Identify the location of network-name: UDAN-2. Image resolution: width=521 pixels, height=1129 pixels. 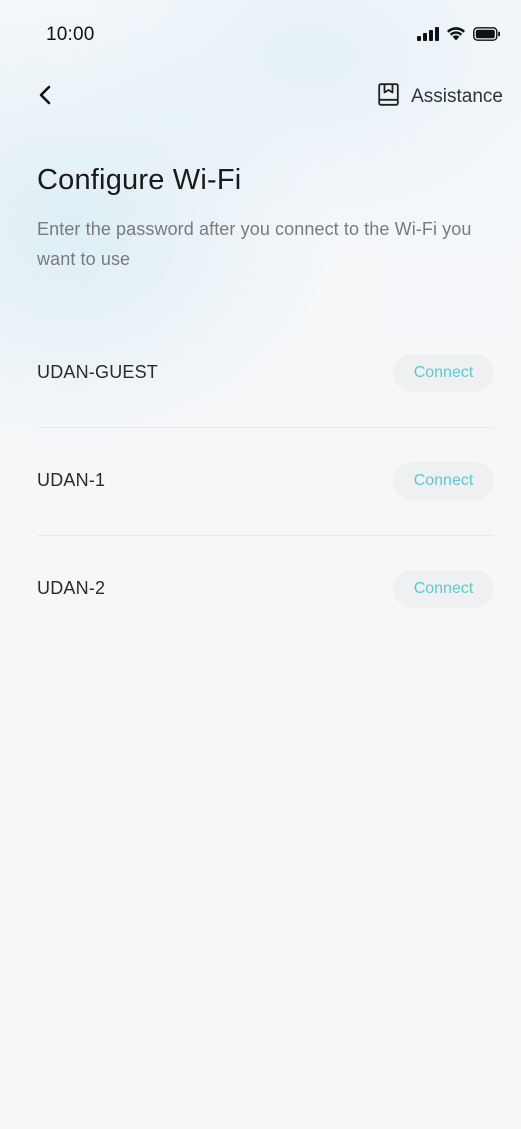
(71, 588).